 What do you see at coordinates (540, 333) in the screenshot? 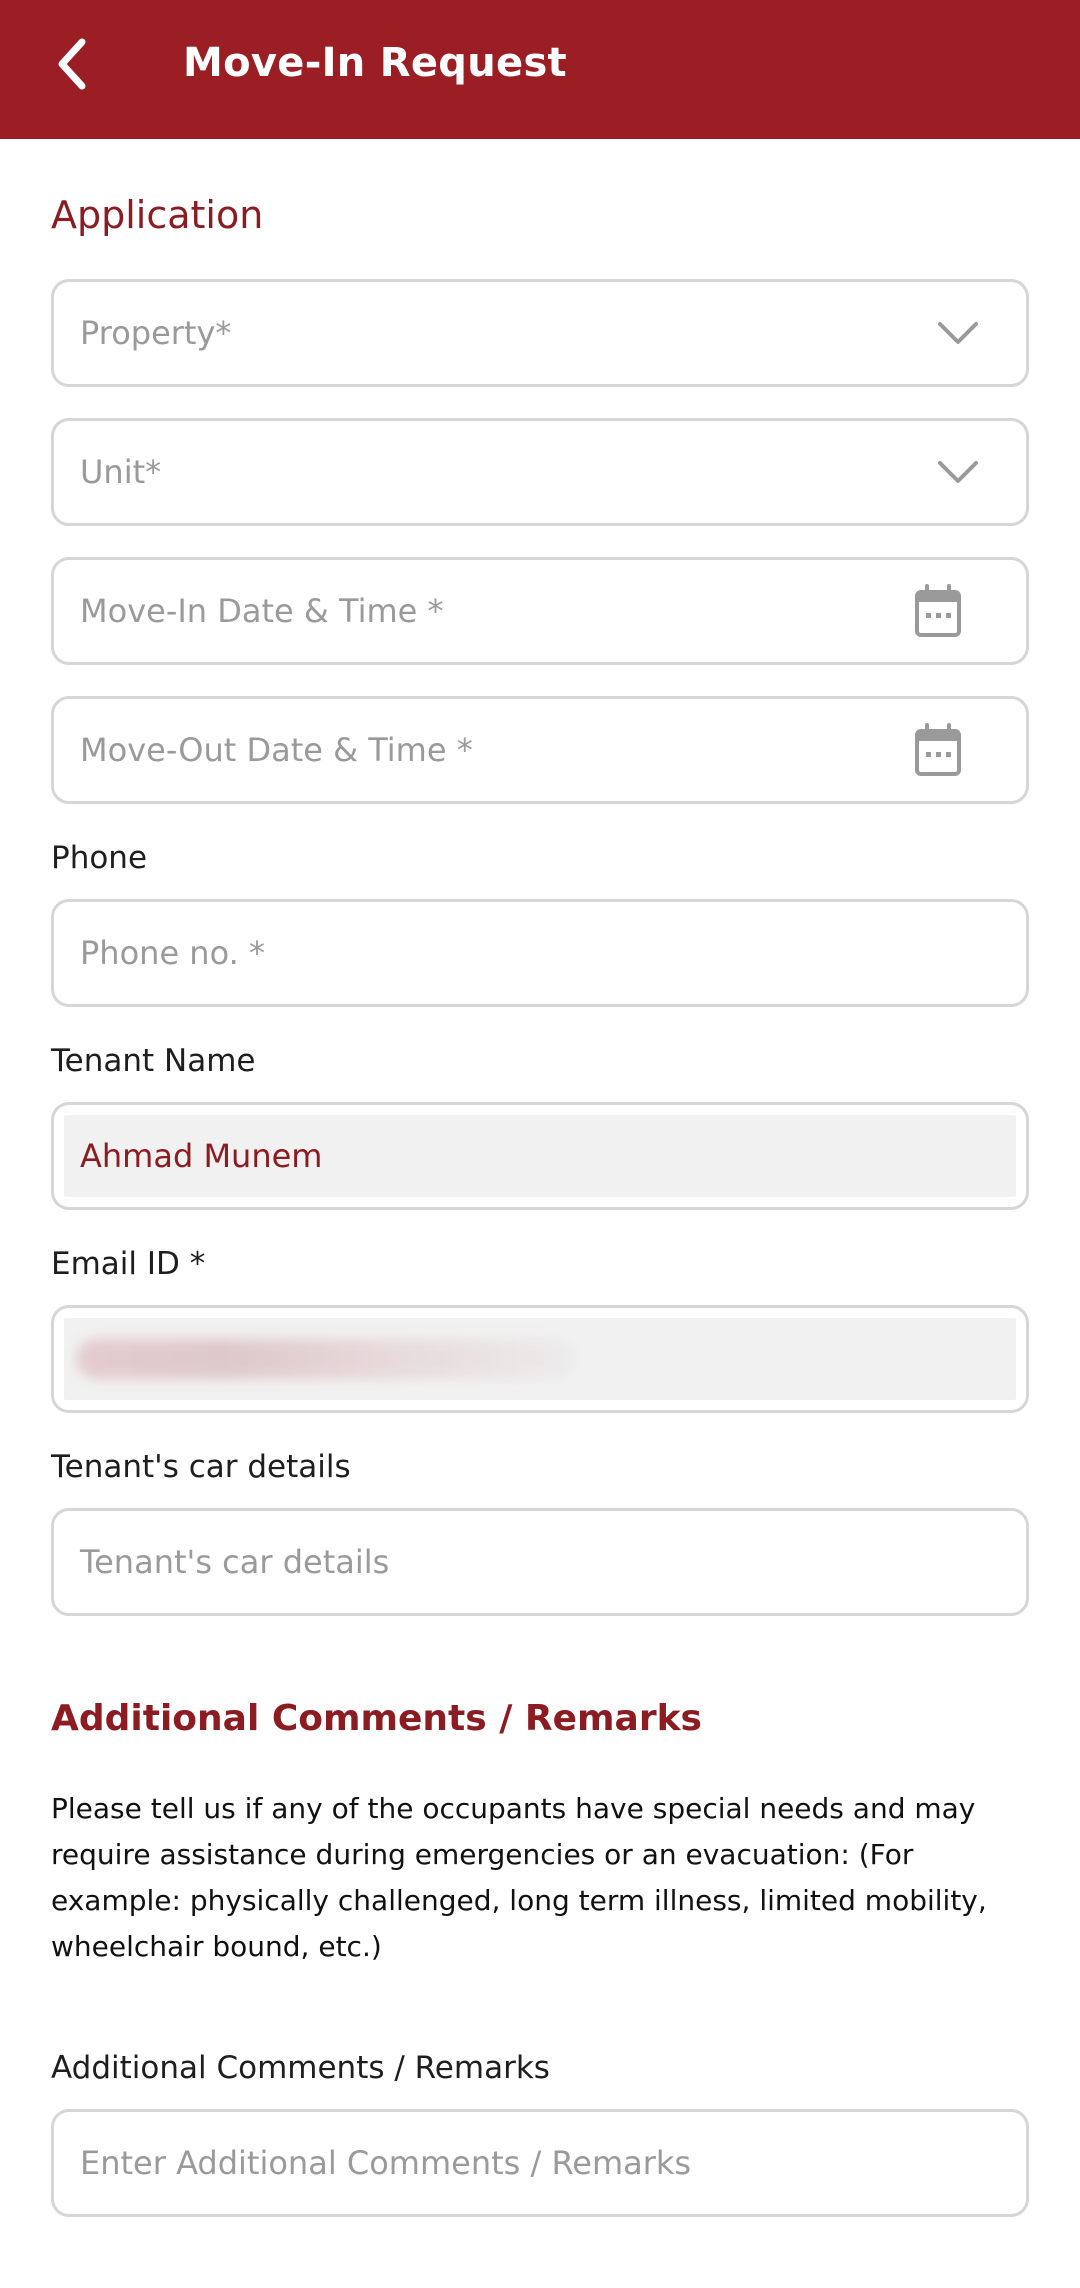
I see `property-select: Property*` at bounding box center [540, 333].